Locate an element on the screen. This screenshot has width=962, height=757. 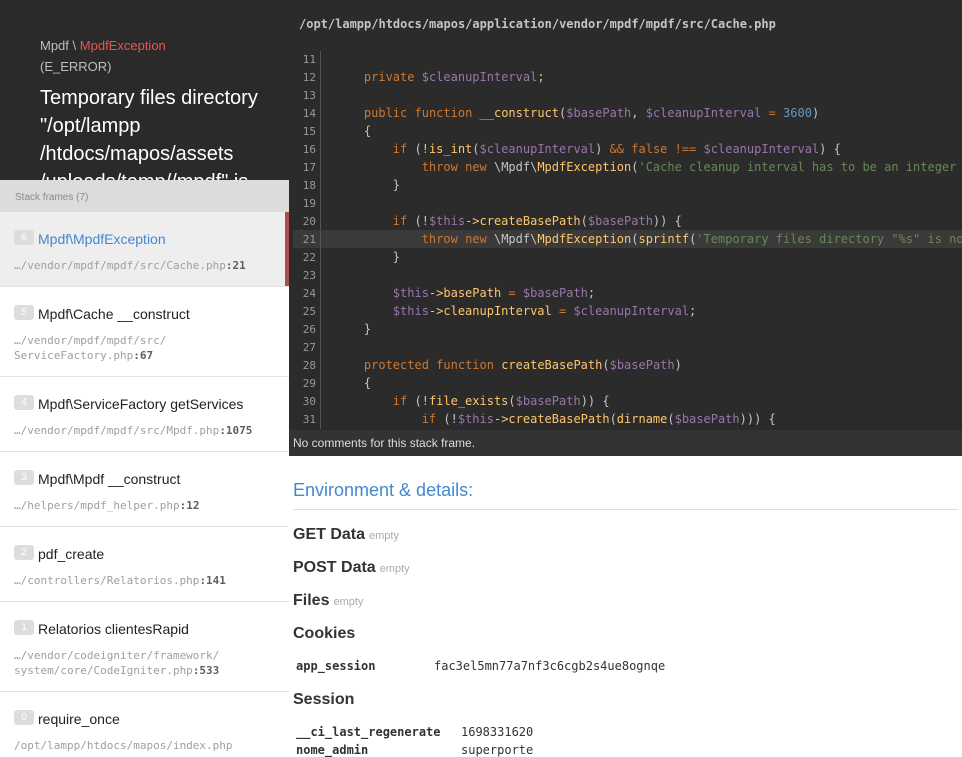
exception-namespace: Mpdf is located at coordinates (54, 45).